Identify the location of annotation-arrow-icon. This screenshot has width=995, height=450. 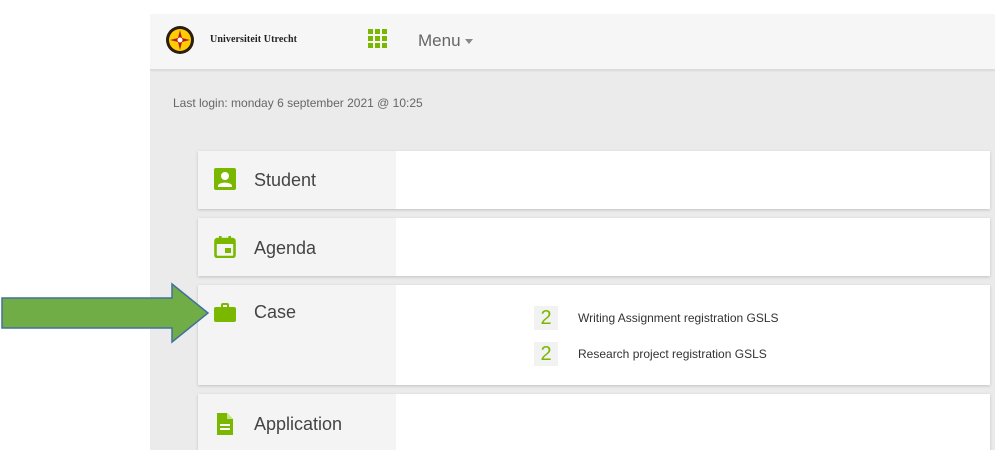
(105, 313).